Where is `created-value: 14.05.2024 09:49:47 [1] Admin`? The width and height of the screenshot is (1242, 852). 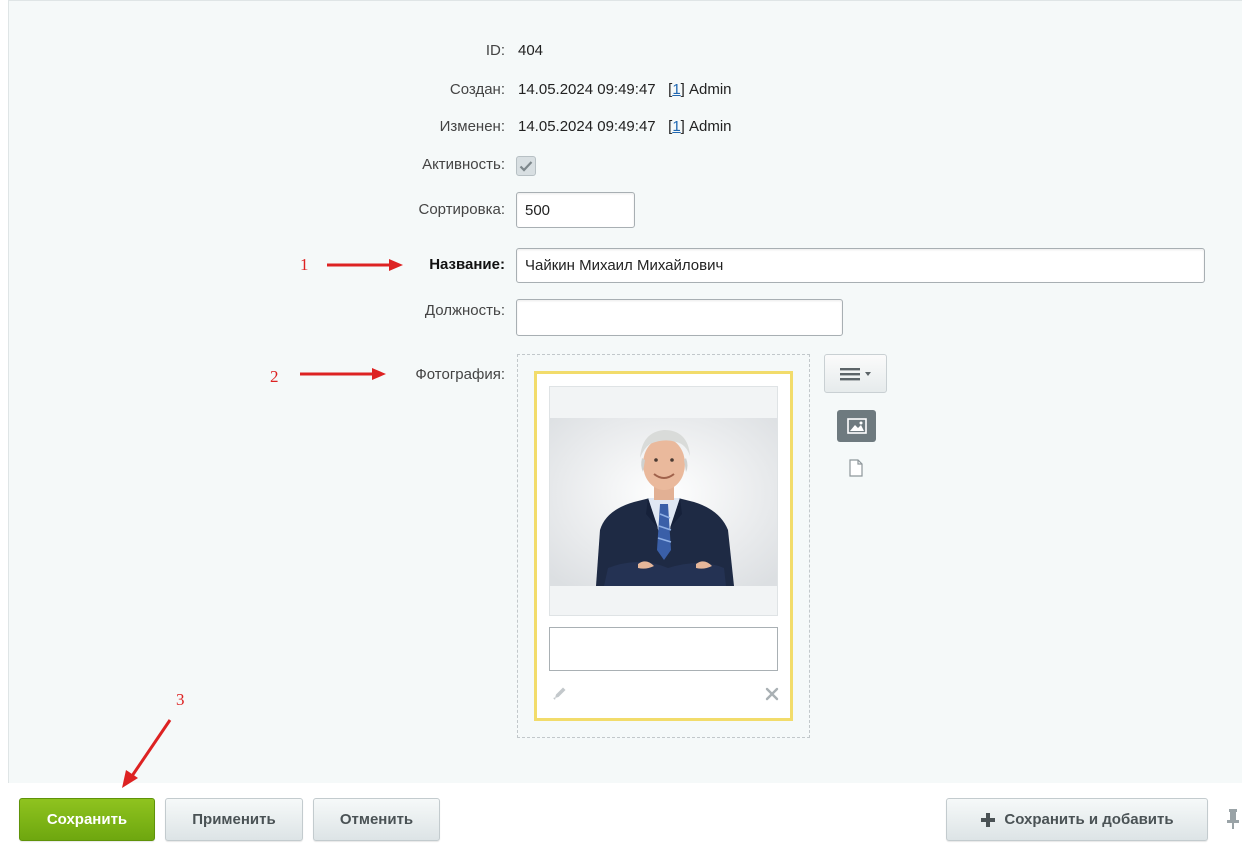
created-value: 14.05.2024 09:49:47 [1] Admin is located at coordinates (625, 89).